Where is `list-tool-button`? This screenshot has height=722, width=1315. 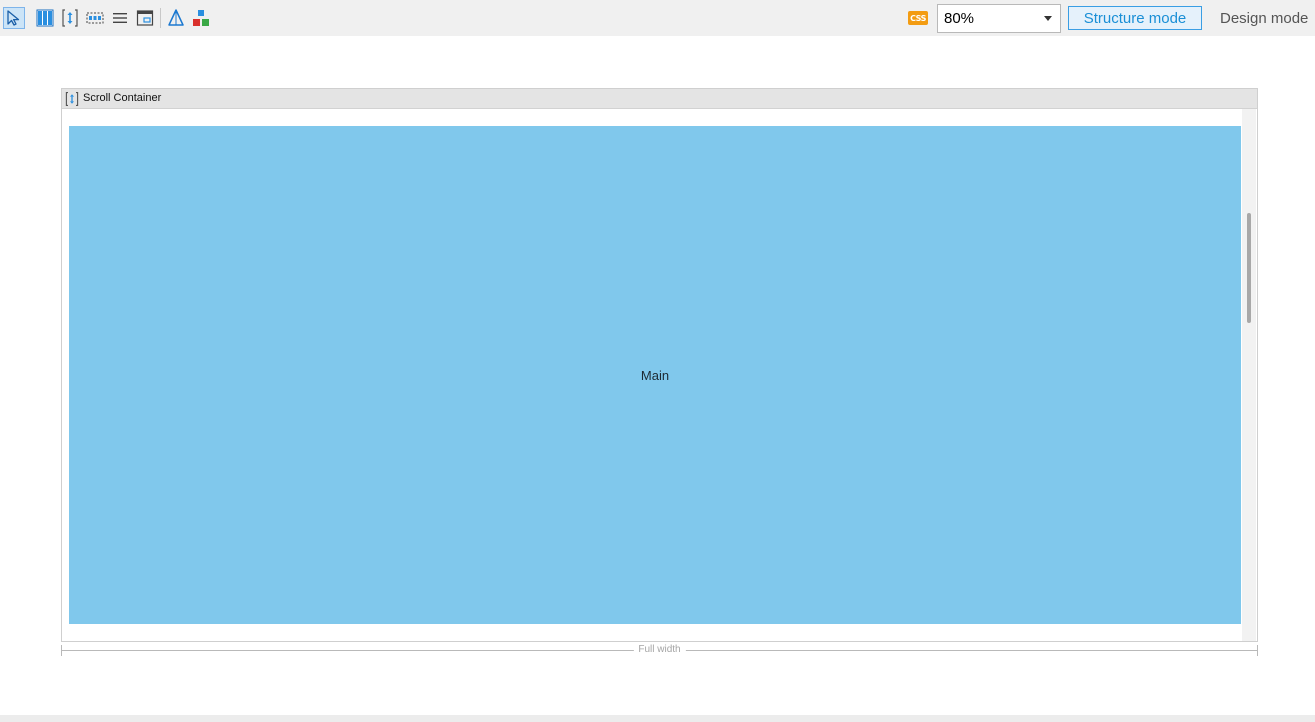
list-tool-button is located at coordinates (120, 18).